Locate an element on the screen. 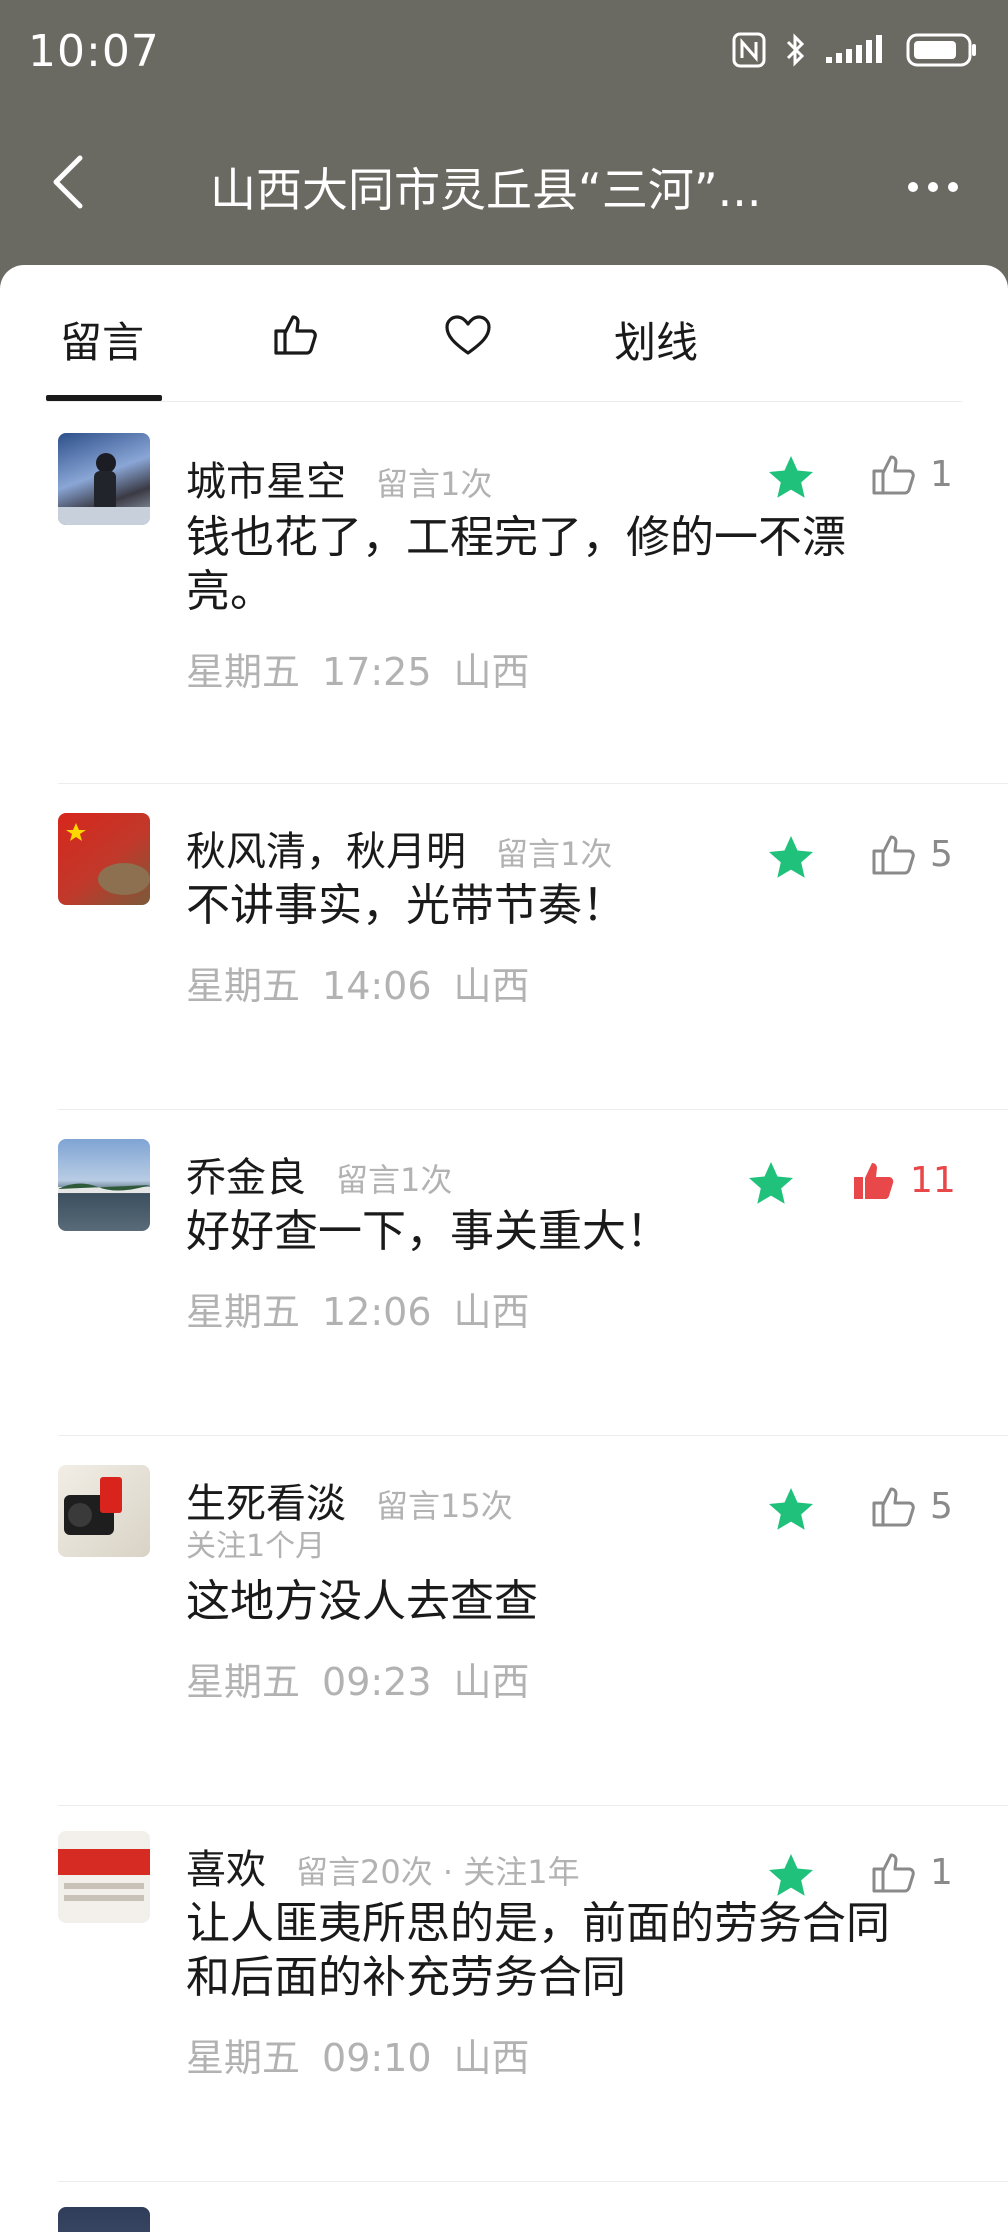 This screenshot has height=2232, width=1008. comment-info: 星期五 09:10 山西 is located at coordinates (369, 2054).